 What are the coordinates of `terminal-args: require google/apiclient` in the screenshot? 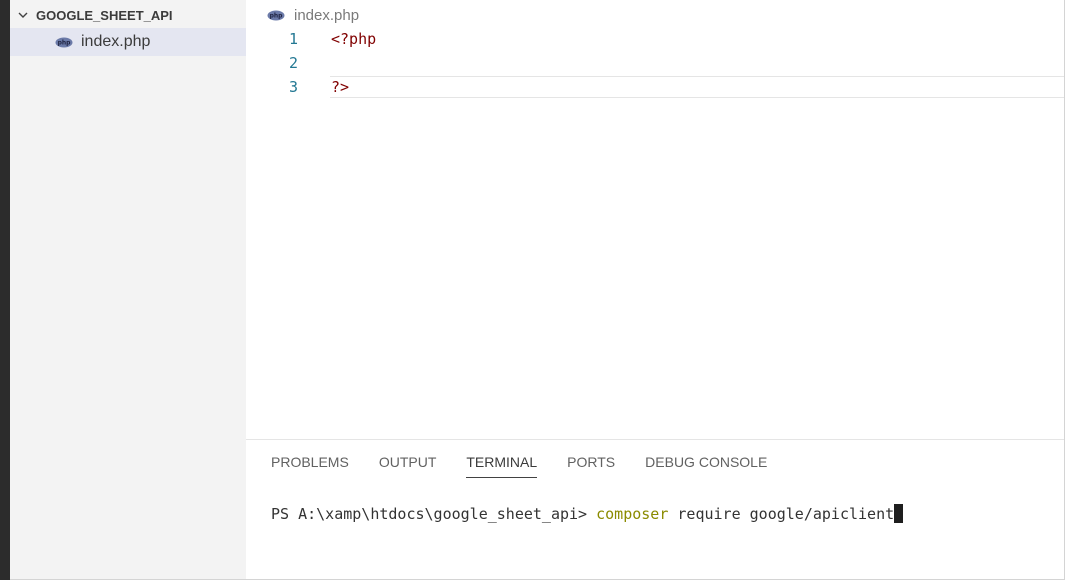 It's located at (781, 514).